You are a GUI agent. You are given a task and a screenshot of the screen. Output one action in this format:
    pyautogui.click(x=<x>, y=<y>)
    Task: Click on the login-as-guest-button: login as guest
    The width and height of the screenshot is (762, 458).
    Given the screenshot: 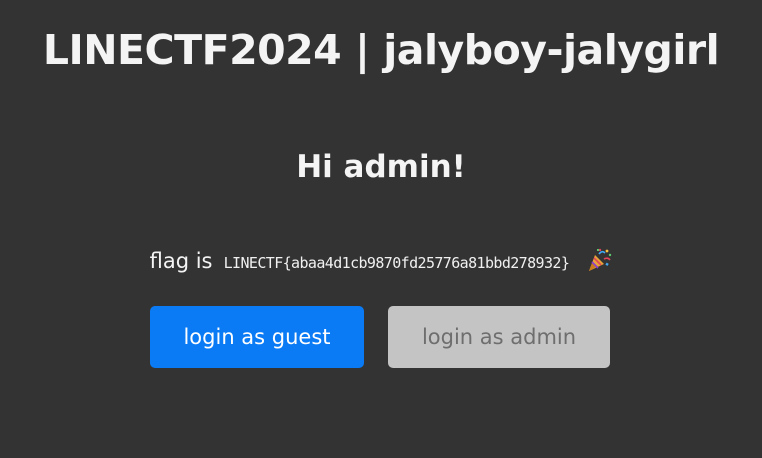 What is the action you would take?
    pyautogui.click(x=257, y=337)
    